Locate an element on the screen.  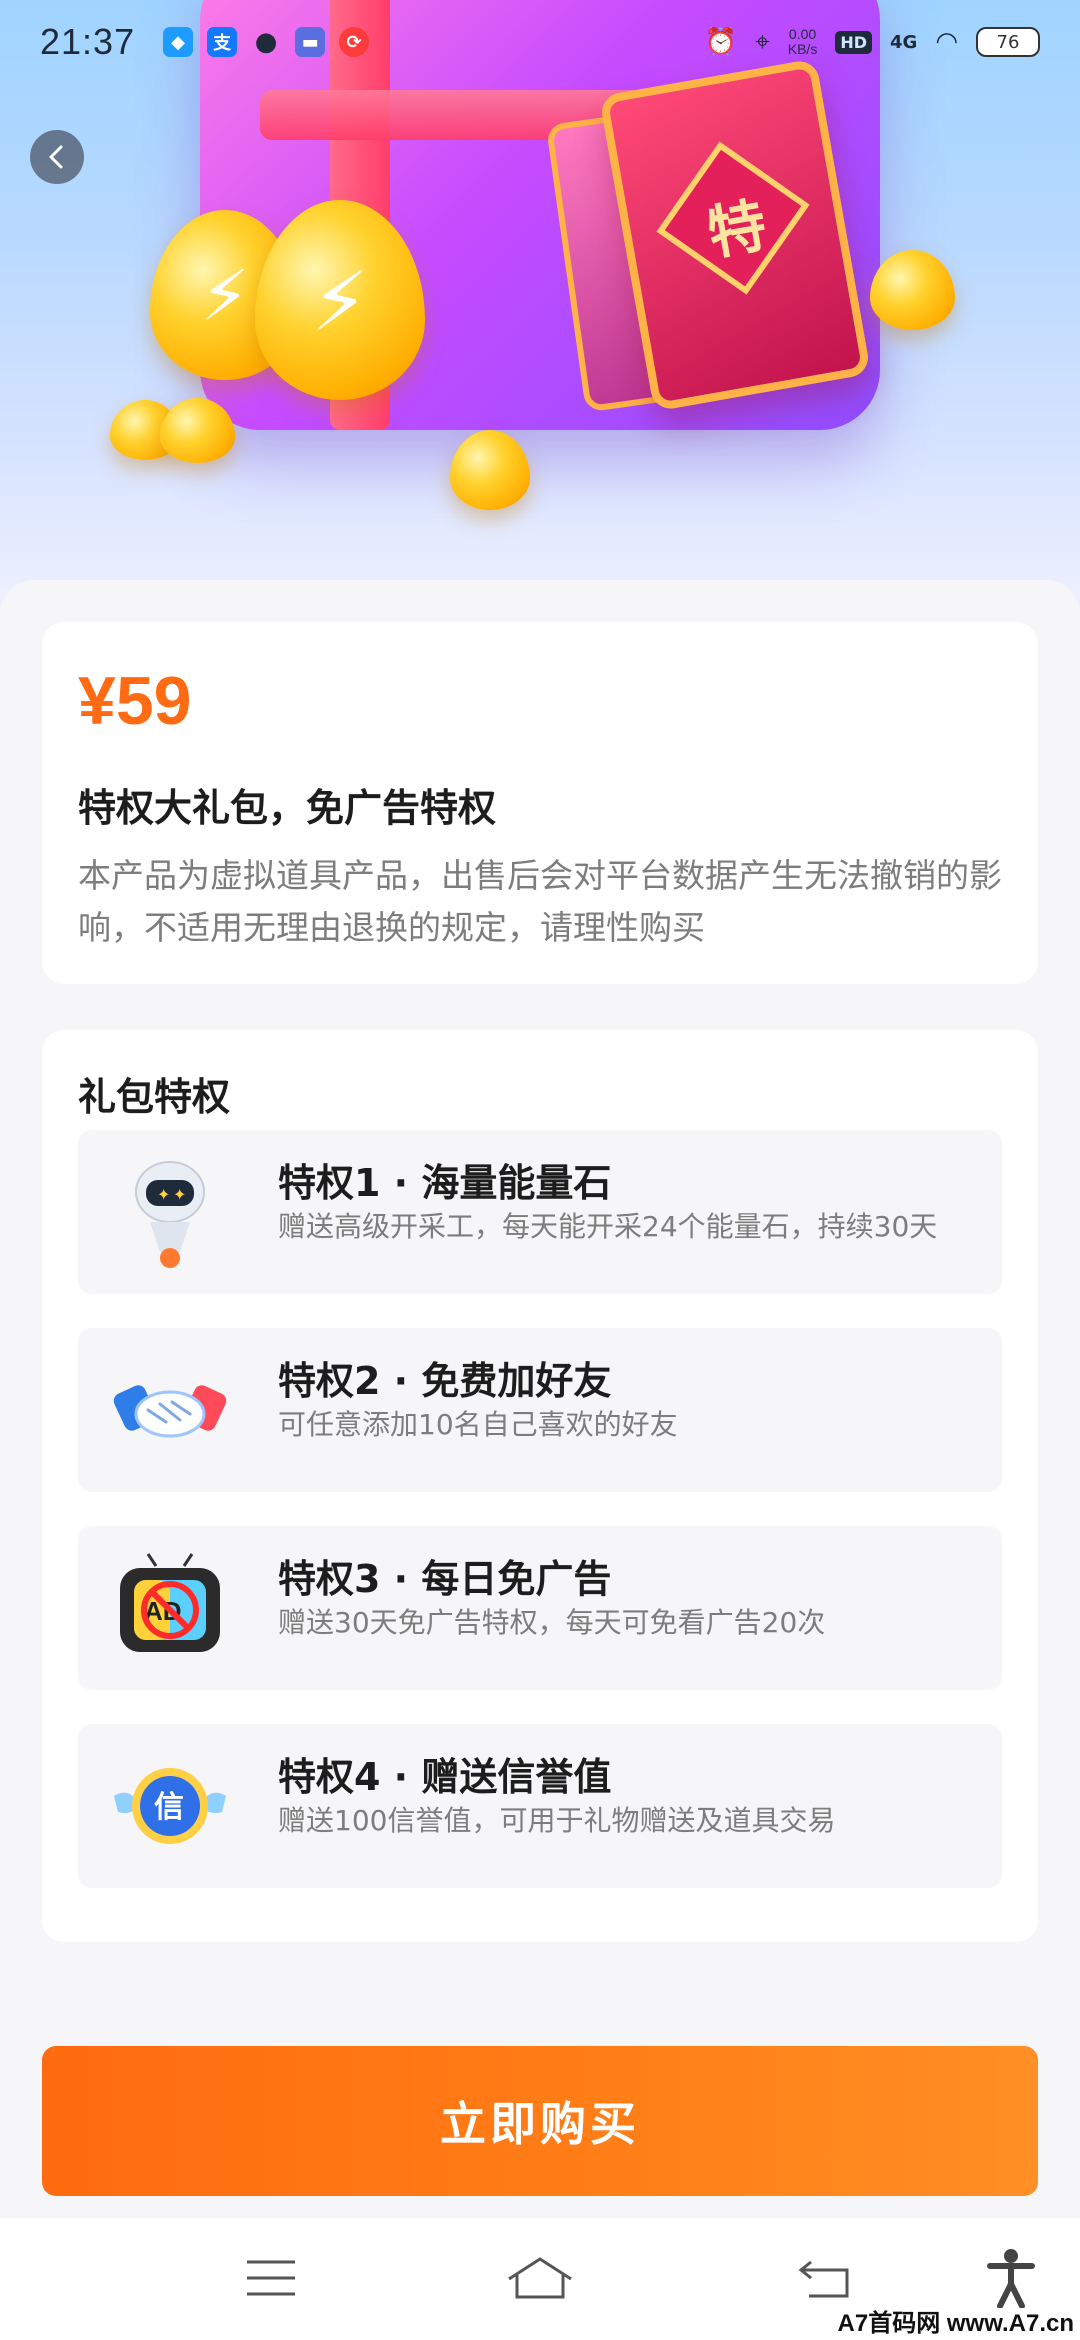
privilege-desc: 赠送30天免广告特权，每天可免看广告20次 is located at coordinates (552, 1622).